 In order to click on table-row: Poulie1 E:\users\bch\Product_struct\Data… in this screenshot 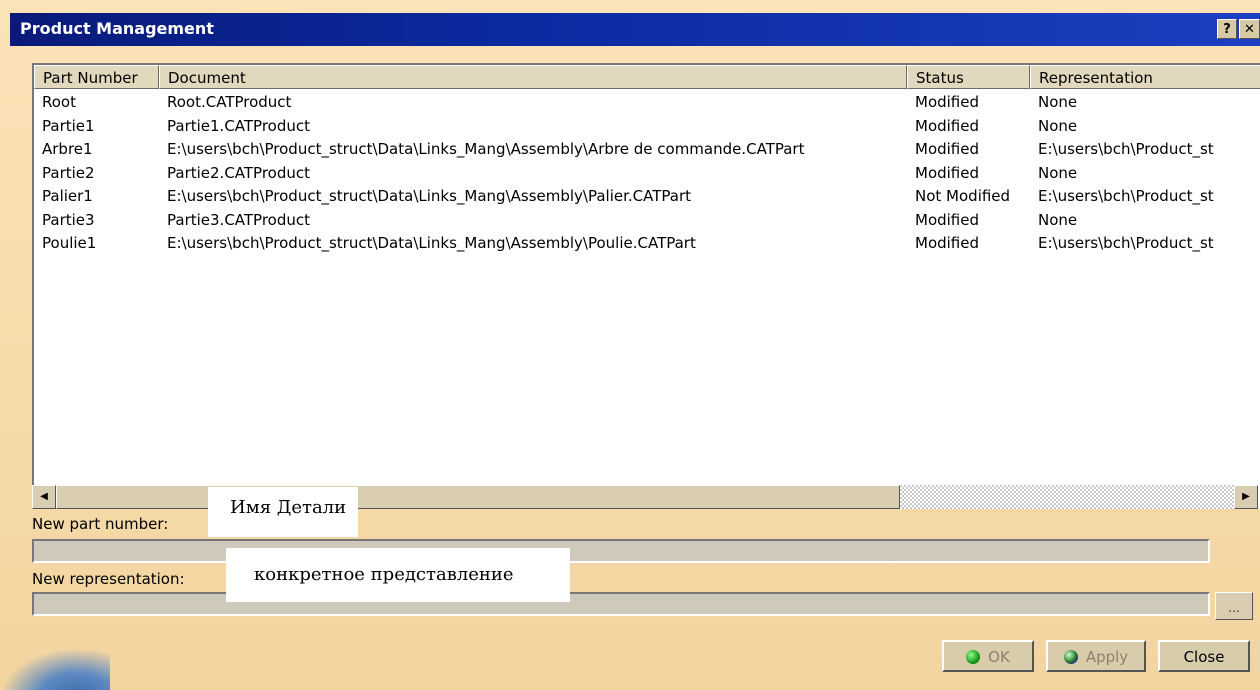, I will do `click(647, 246)`.